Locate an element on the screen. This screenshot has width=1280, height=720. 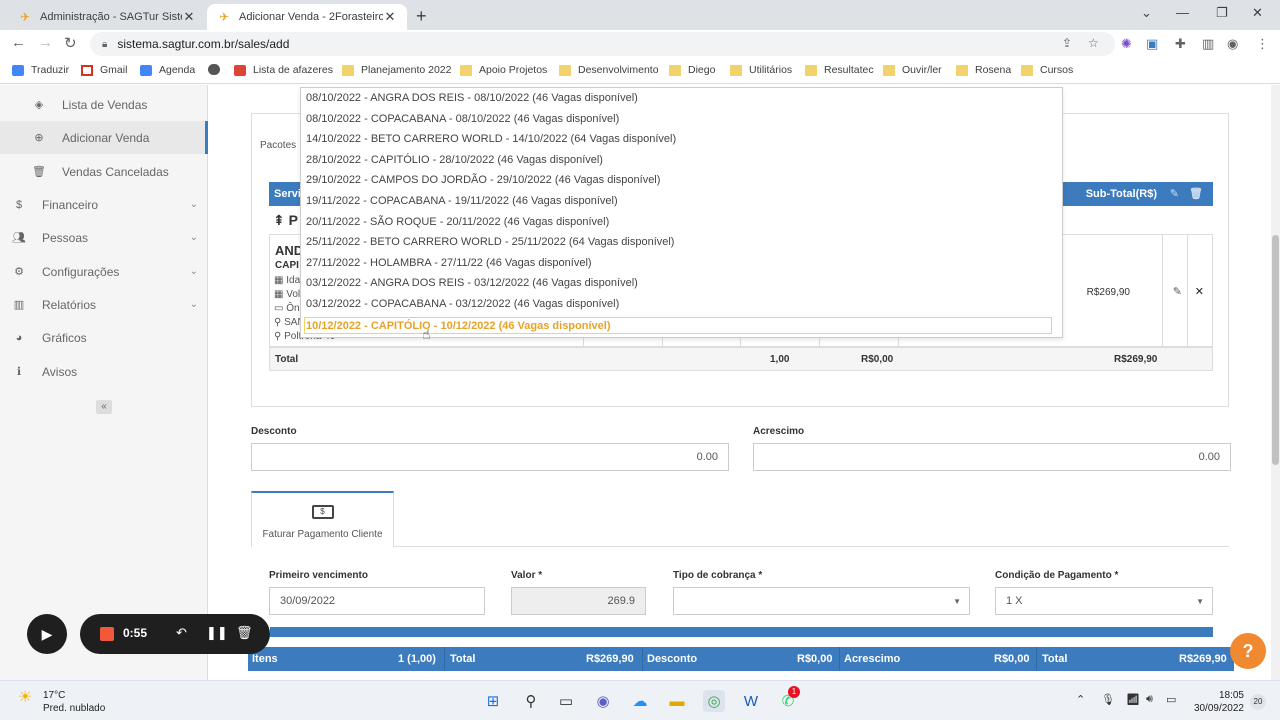
wifi-icon: 📶︎ is located at coordinates (1133, 699).